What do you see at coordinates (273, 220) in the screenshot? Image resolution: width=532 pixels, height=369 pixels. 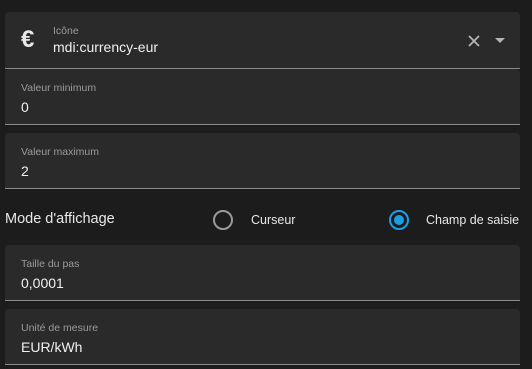 I see `radio-slider-label: Curseur` at bounding box center [273, 220].